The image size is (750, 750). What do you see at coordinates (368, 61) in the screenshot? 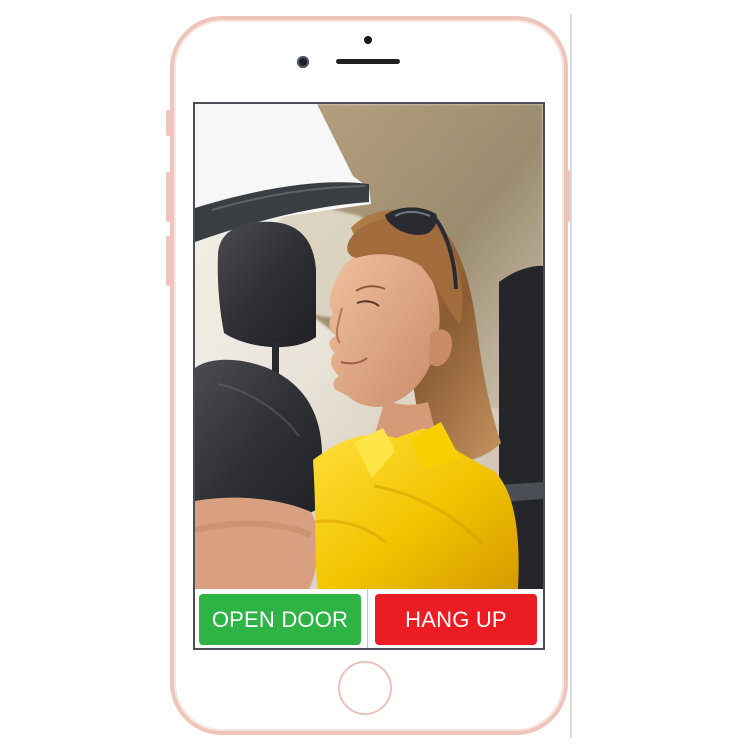
I see `speaker-icon` at bounding box center [368, 61].